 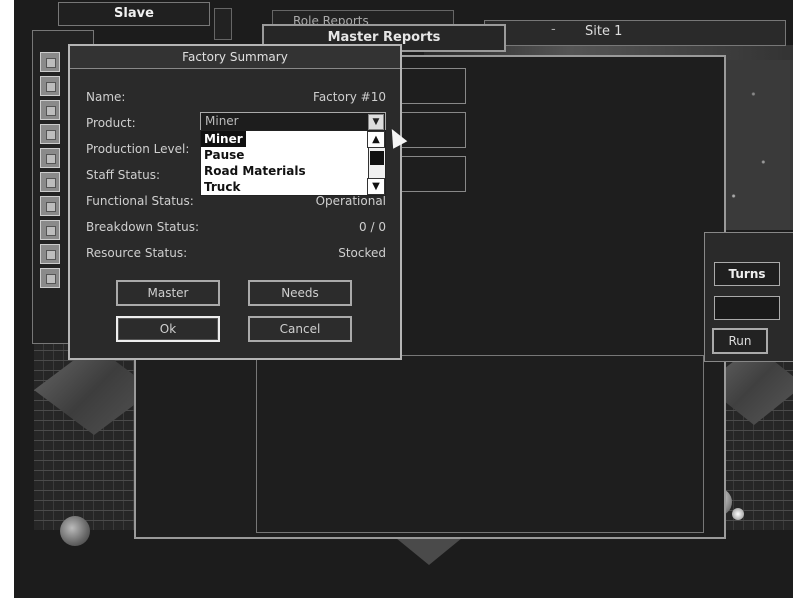 What do you see at coordinates (168, 329) in the screenshot?
I see `ok-button: Ok` at bounding box center [168, 329].